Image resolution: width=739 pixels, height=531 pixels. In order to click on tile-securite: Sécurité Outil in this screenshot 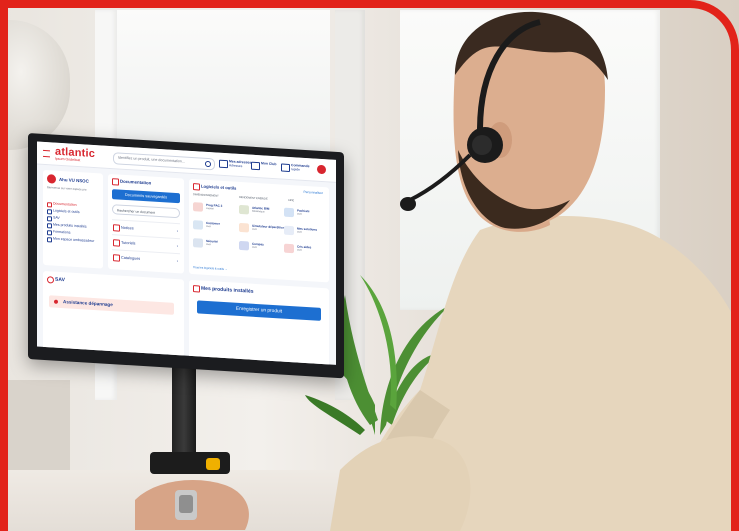, I will do `click(214, 244)`.